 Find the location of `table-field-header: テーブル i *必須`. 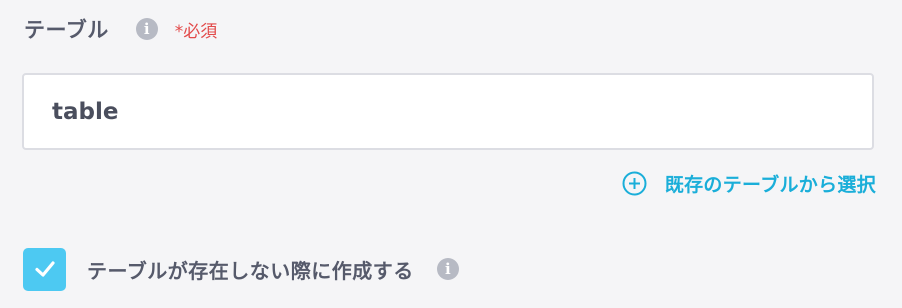

table-field-header: テーブル i *必須 is located at coordinates (120, 29).